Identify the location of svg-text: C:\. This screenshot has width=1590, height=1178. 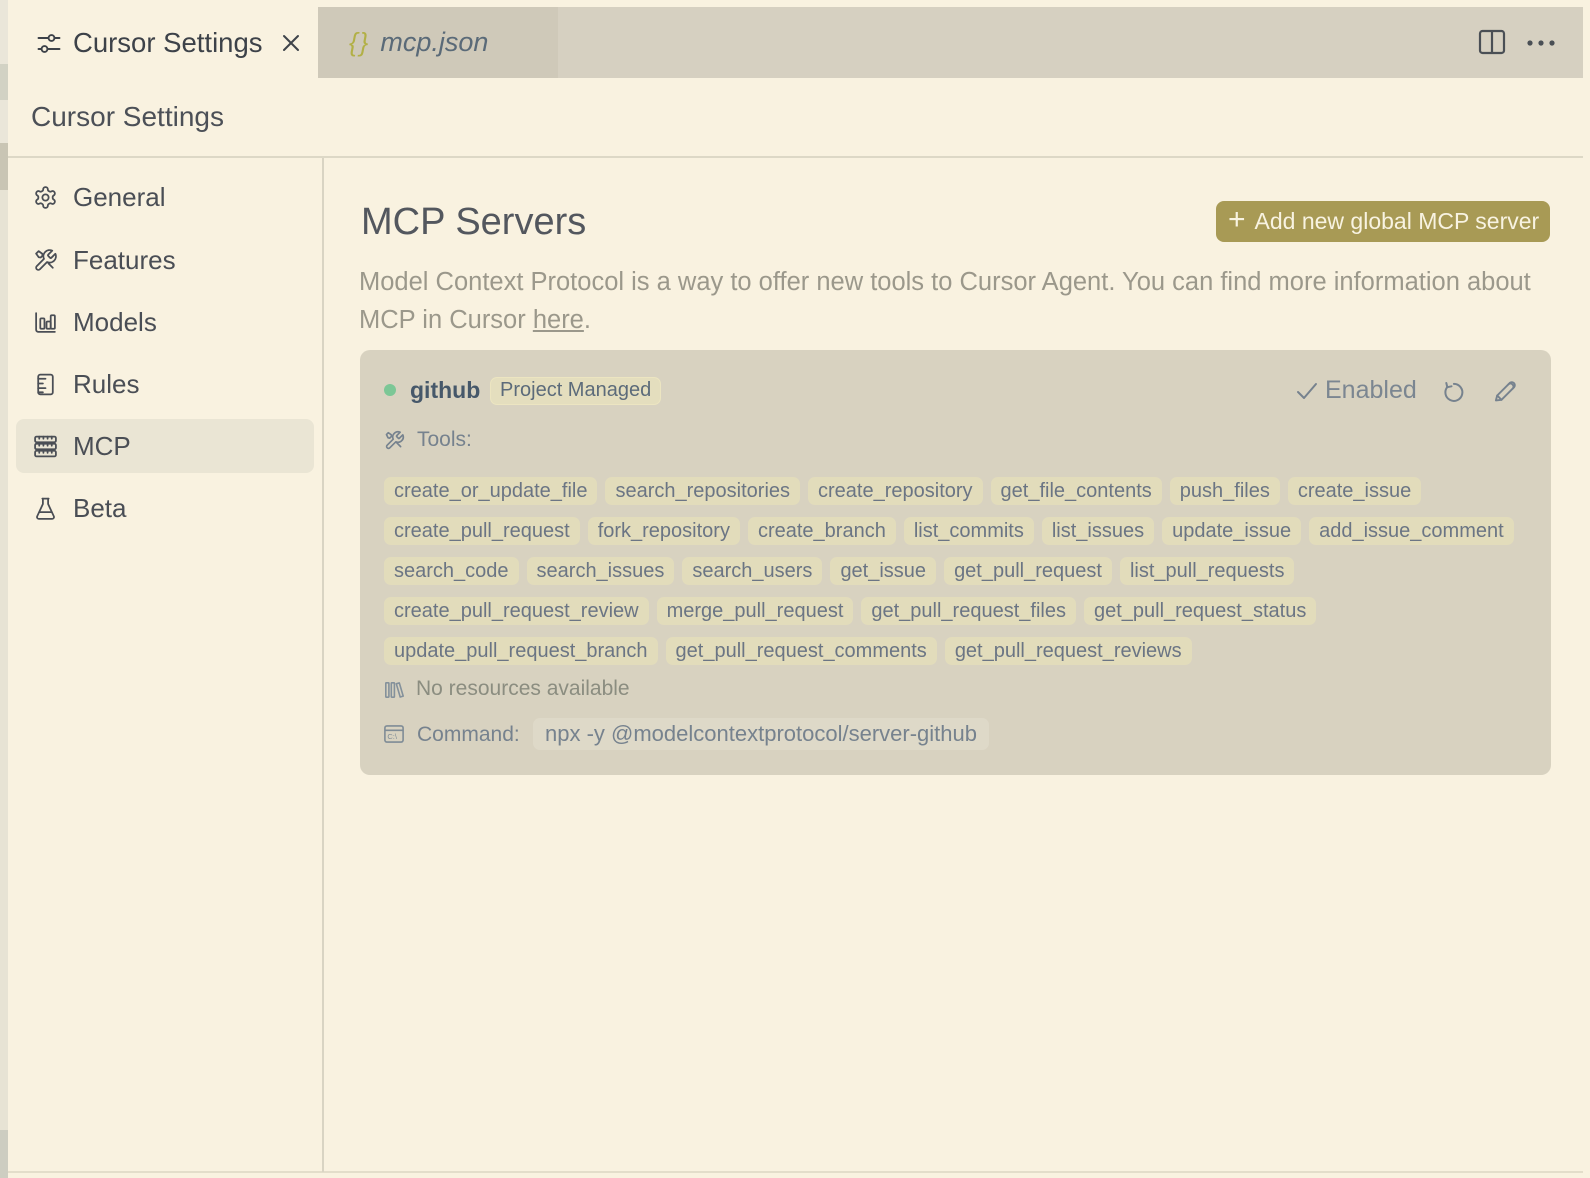
(392, 736).